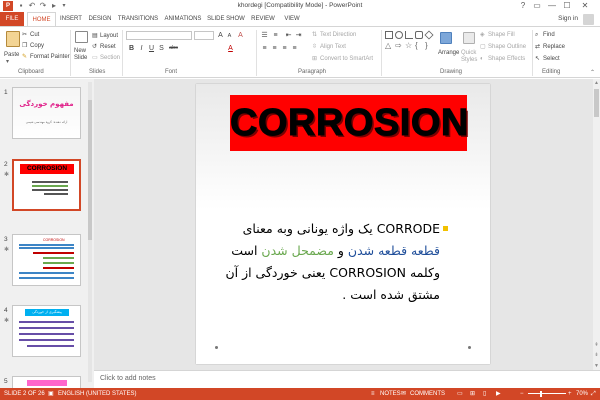 This screenshot has height=400, width=600. Describe the element at coordinates (446, 38) in the screenshot. I see `arrange-icon` at that location.